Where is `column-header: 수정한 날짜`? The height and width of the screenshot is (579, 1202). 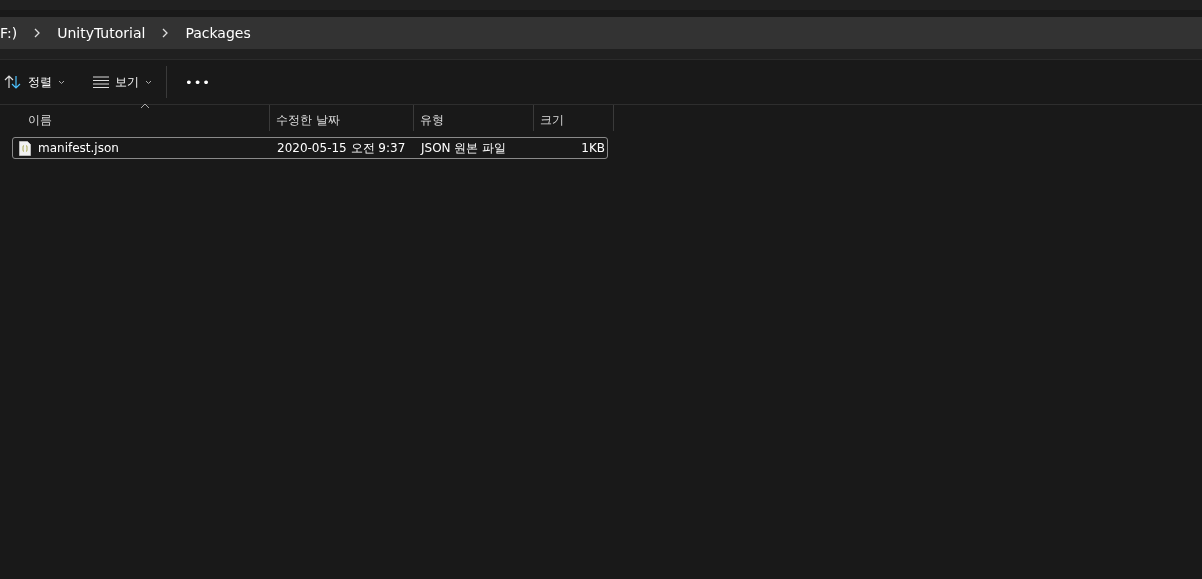
column-header: 수정한 날짜 is located at coordinates (342, 118).